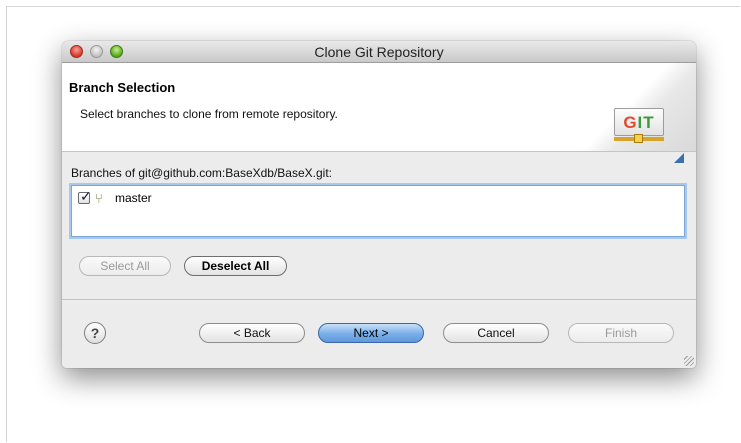 The height and width of the screenshot is (443, 741). I want to click on checkmark-icon: ✓, so click(86, 196).